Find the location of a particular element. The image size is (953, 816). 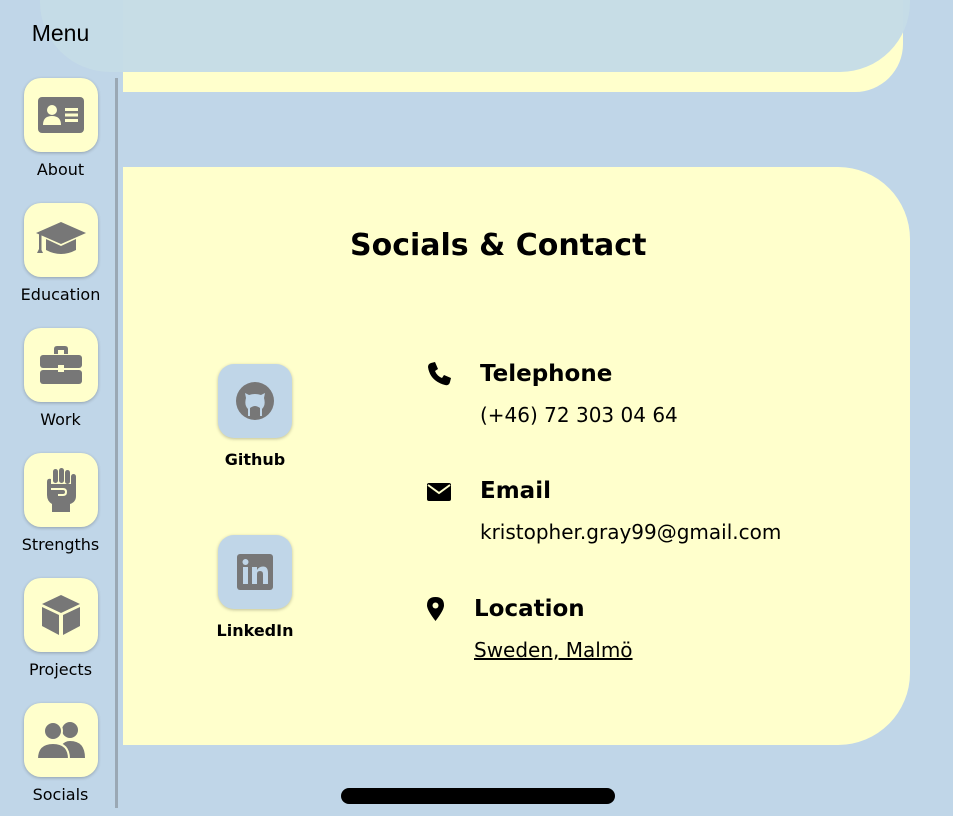

users-icon is located at coordinates (60, 740).